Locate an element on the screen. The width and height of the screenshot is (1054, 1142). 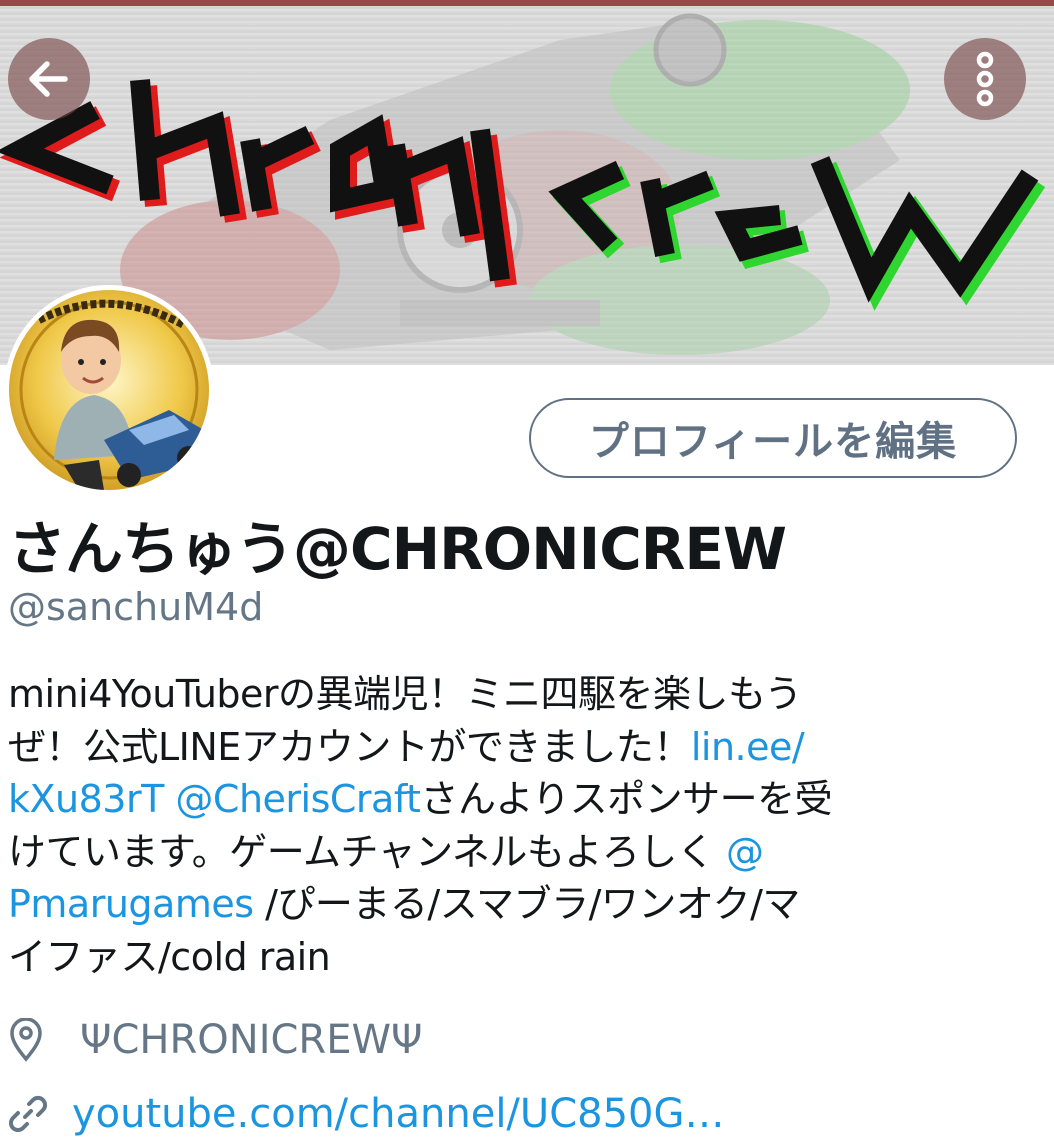
line-link: lin.ee/ is located at coordinates (748, 747).